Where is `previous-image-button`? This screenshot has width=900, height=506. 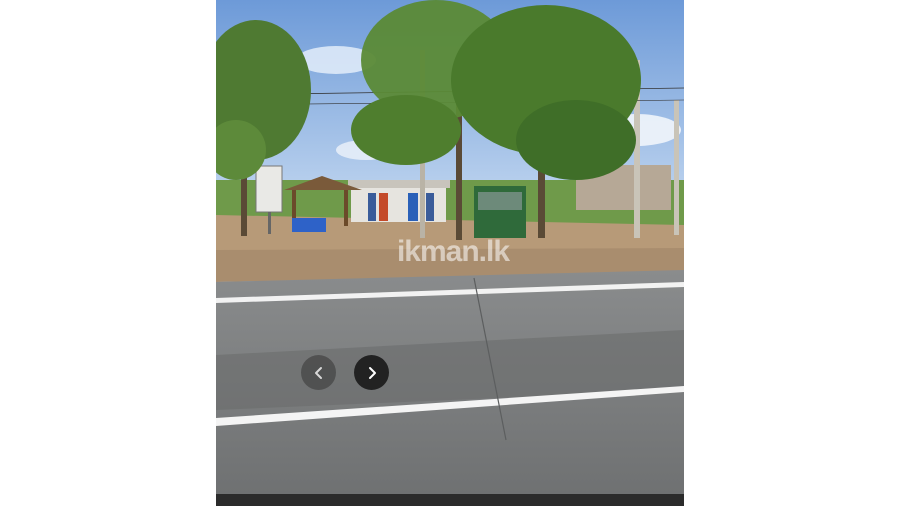
previous-image-button is located at coordinates (318, 372).